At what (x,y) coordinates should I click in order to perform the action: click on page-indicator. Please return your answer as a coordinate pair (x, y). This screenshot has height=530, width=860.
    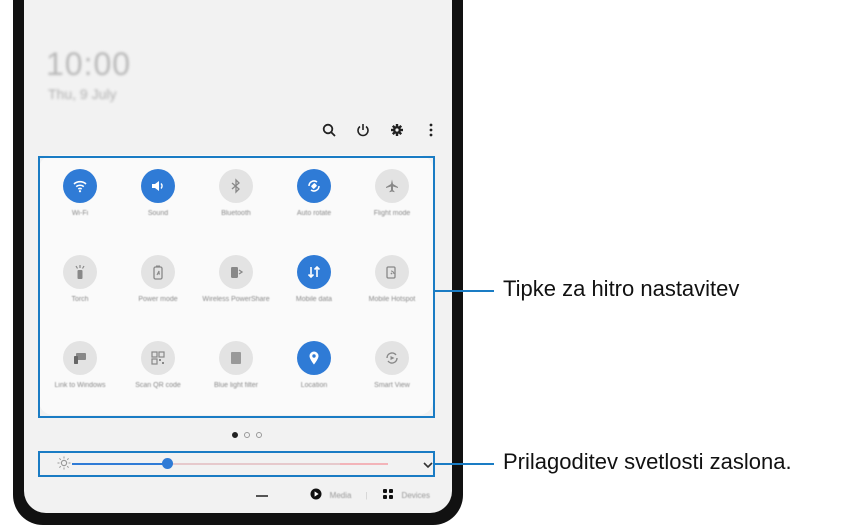
    Looking at the image, I should click on (247, 435).